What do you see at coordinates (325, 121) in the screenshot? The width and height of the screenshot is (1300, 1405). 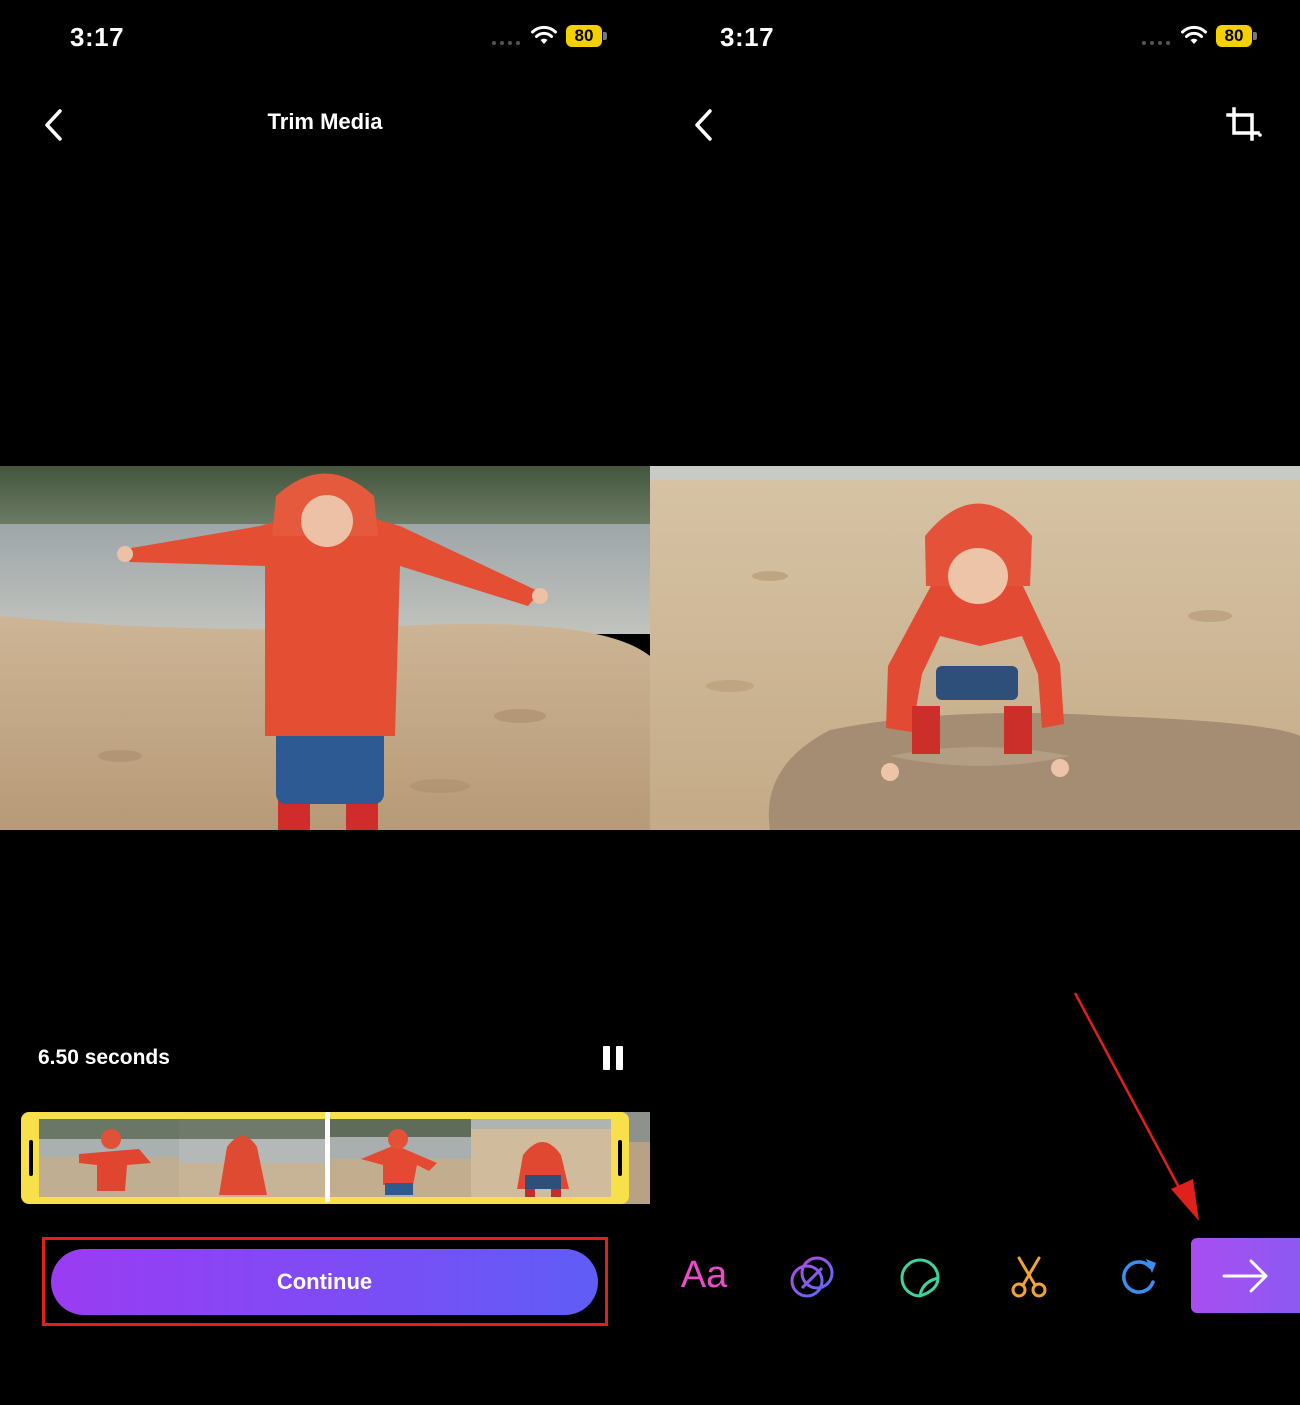 I see `page-title: Trim Media` at bounding box center [325, 121].